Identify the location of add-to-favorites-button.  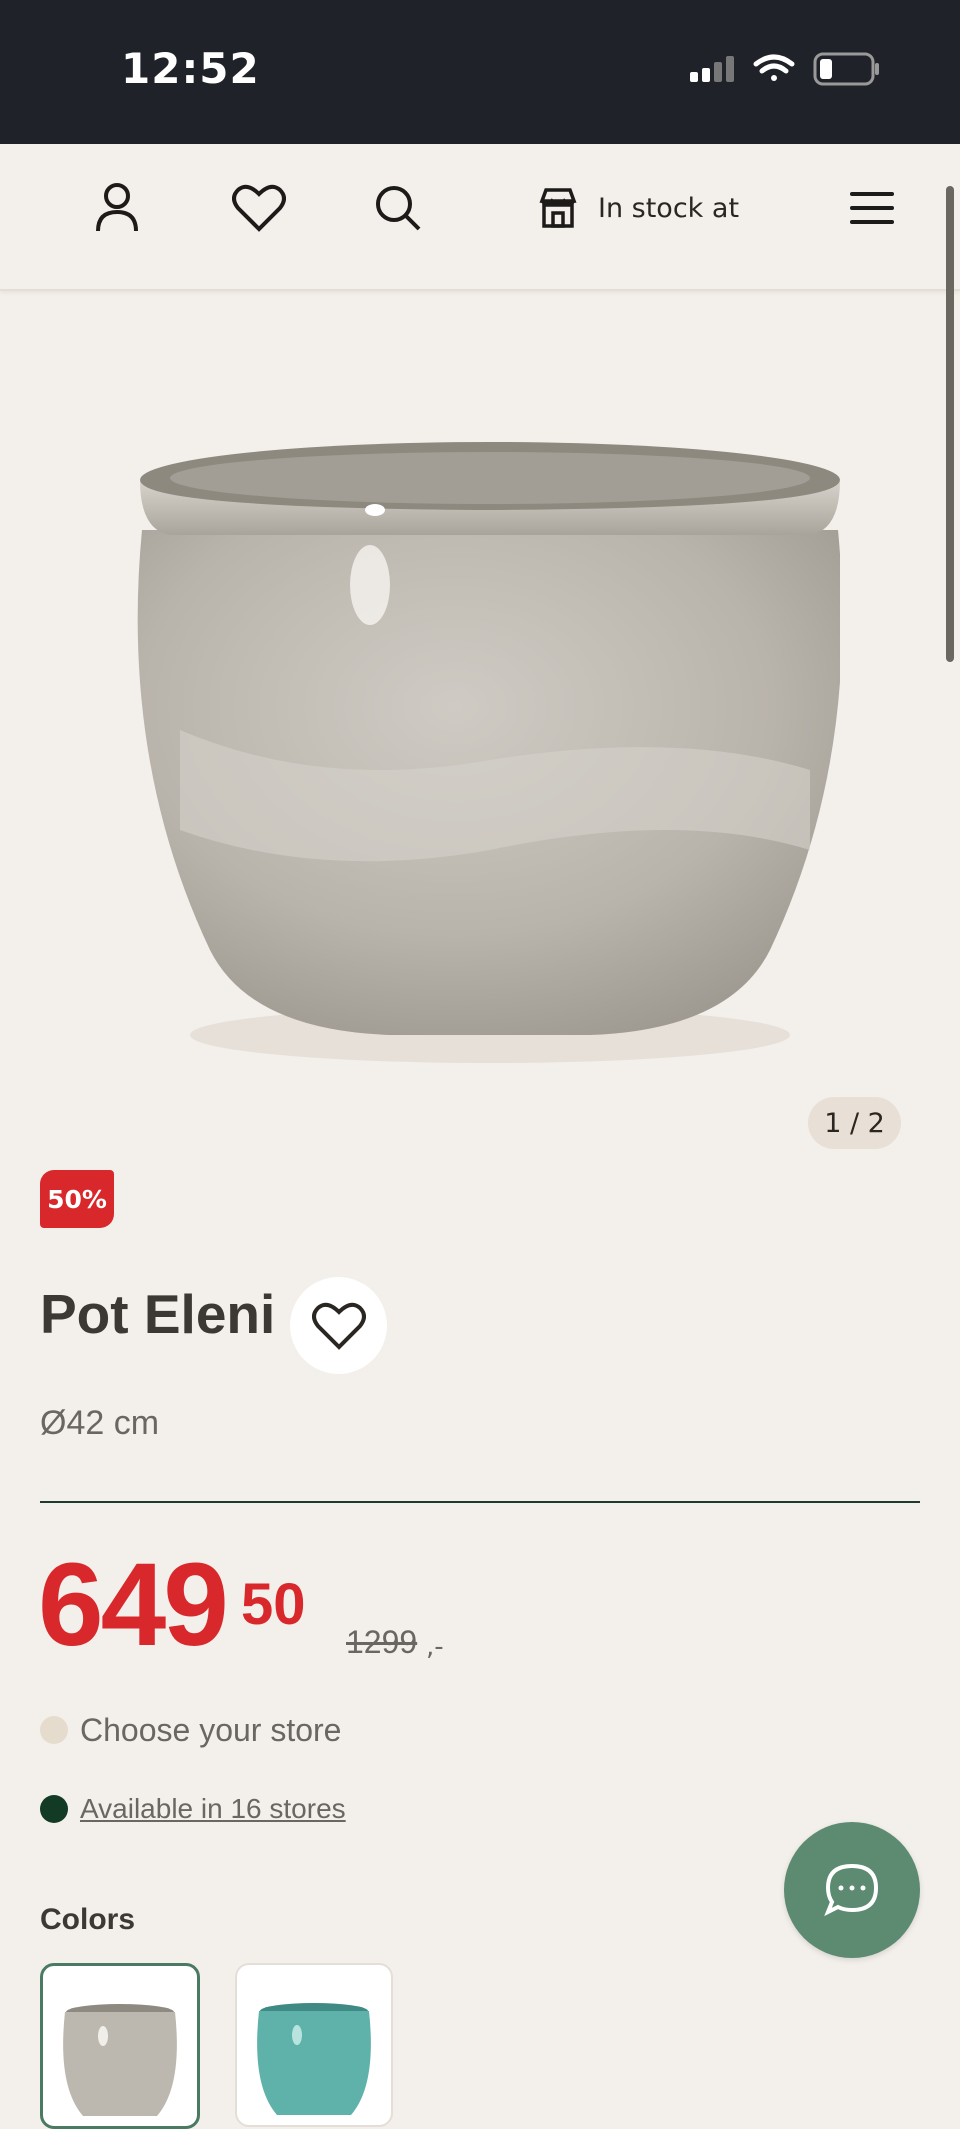
(338, 1325).